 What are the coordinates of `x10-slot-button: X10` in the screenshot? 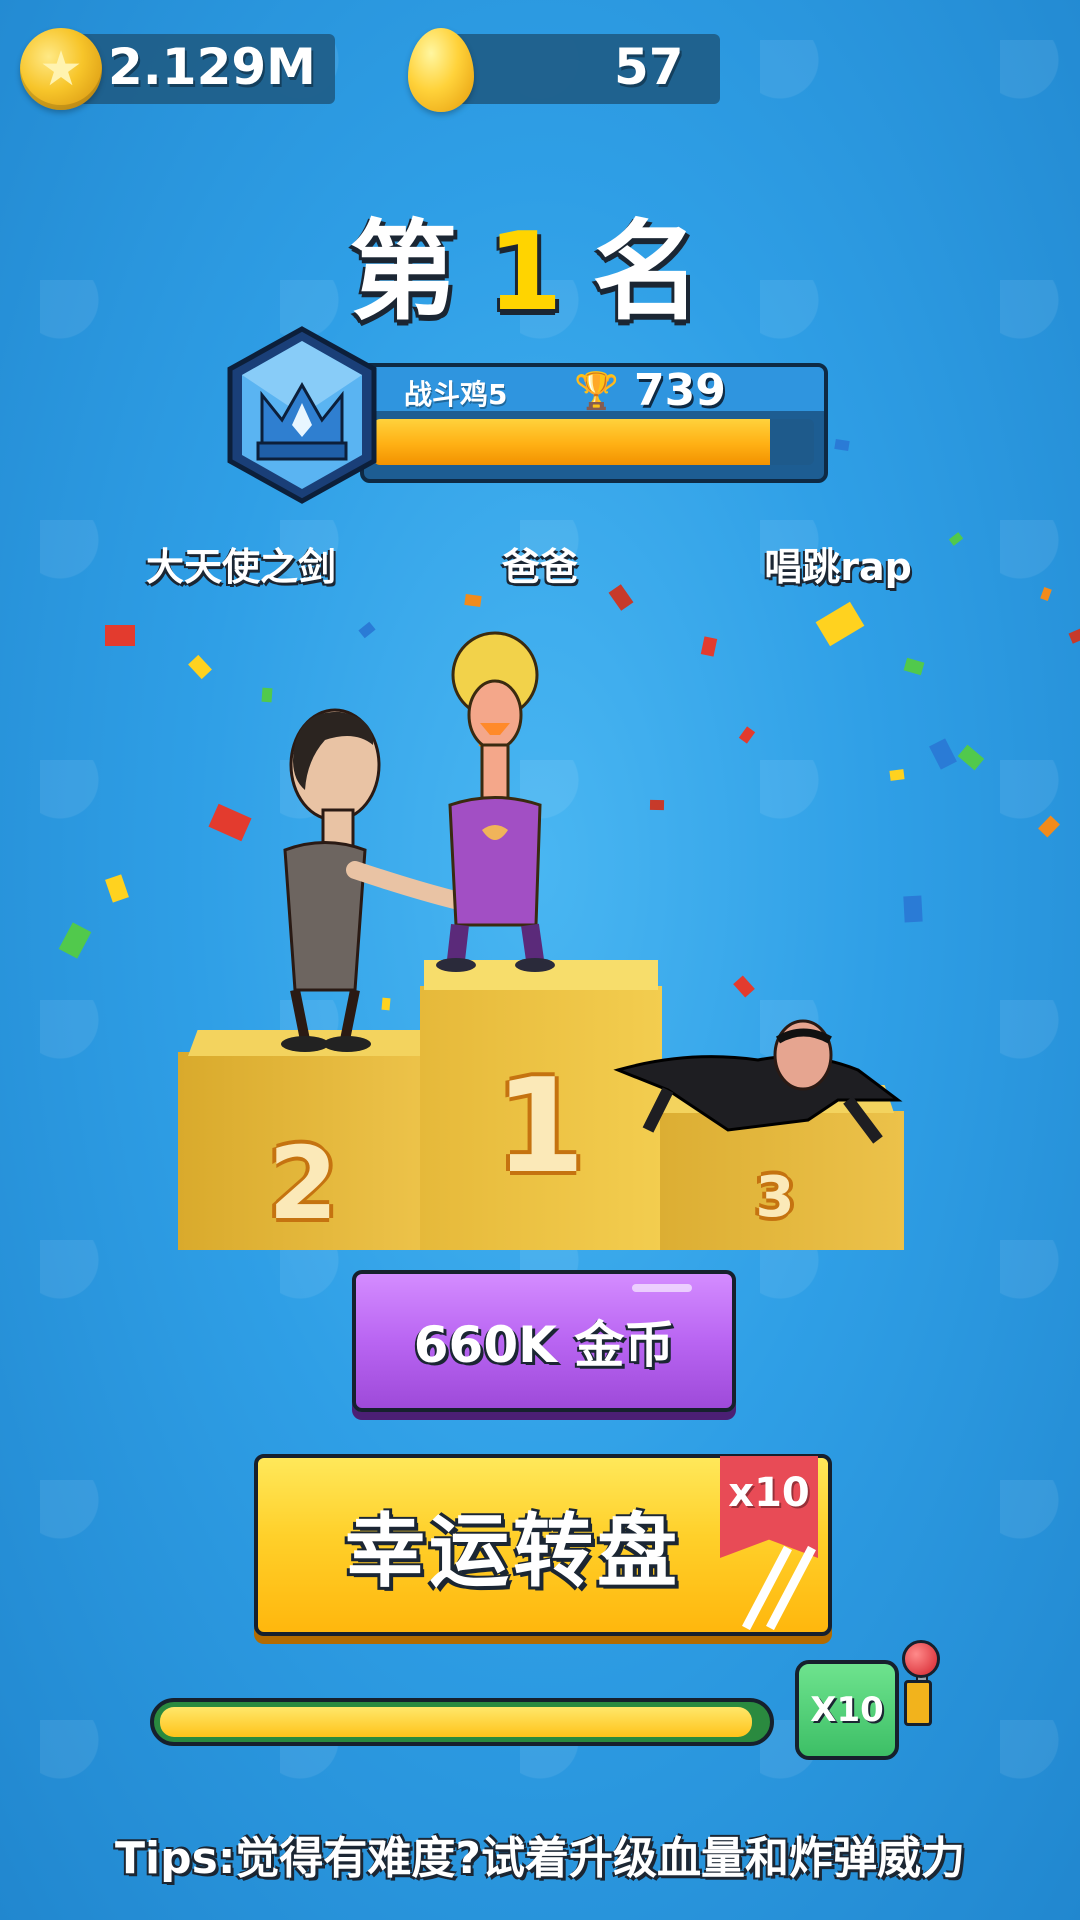 It's located at (847, 1710).